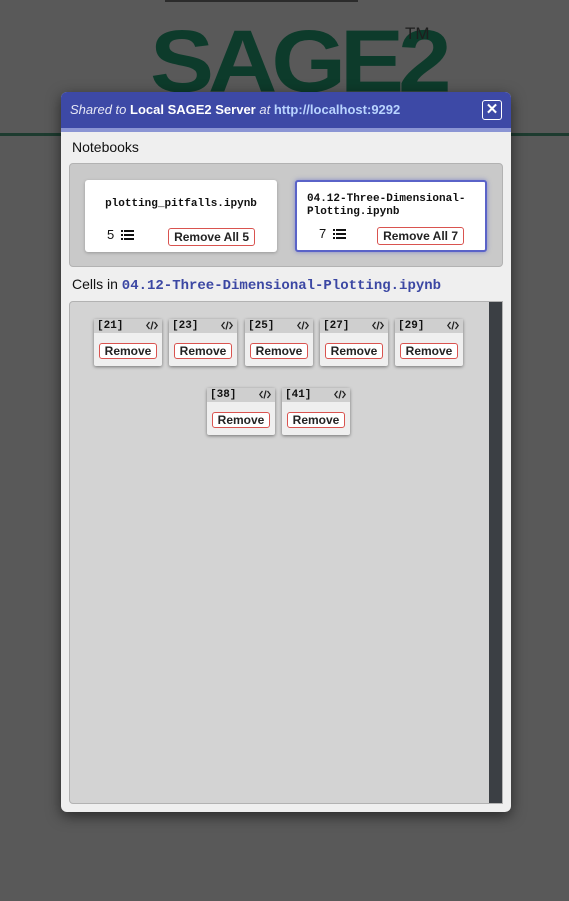 Image resolution: width=569 pixels, height=901 pixels. Describe the element at coordinates (111, 234) in the screenshot. I see `cell-count-value: 5` at that location.